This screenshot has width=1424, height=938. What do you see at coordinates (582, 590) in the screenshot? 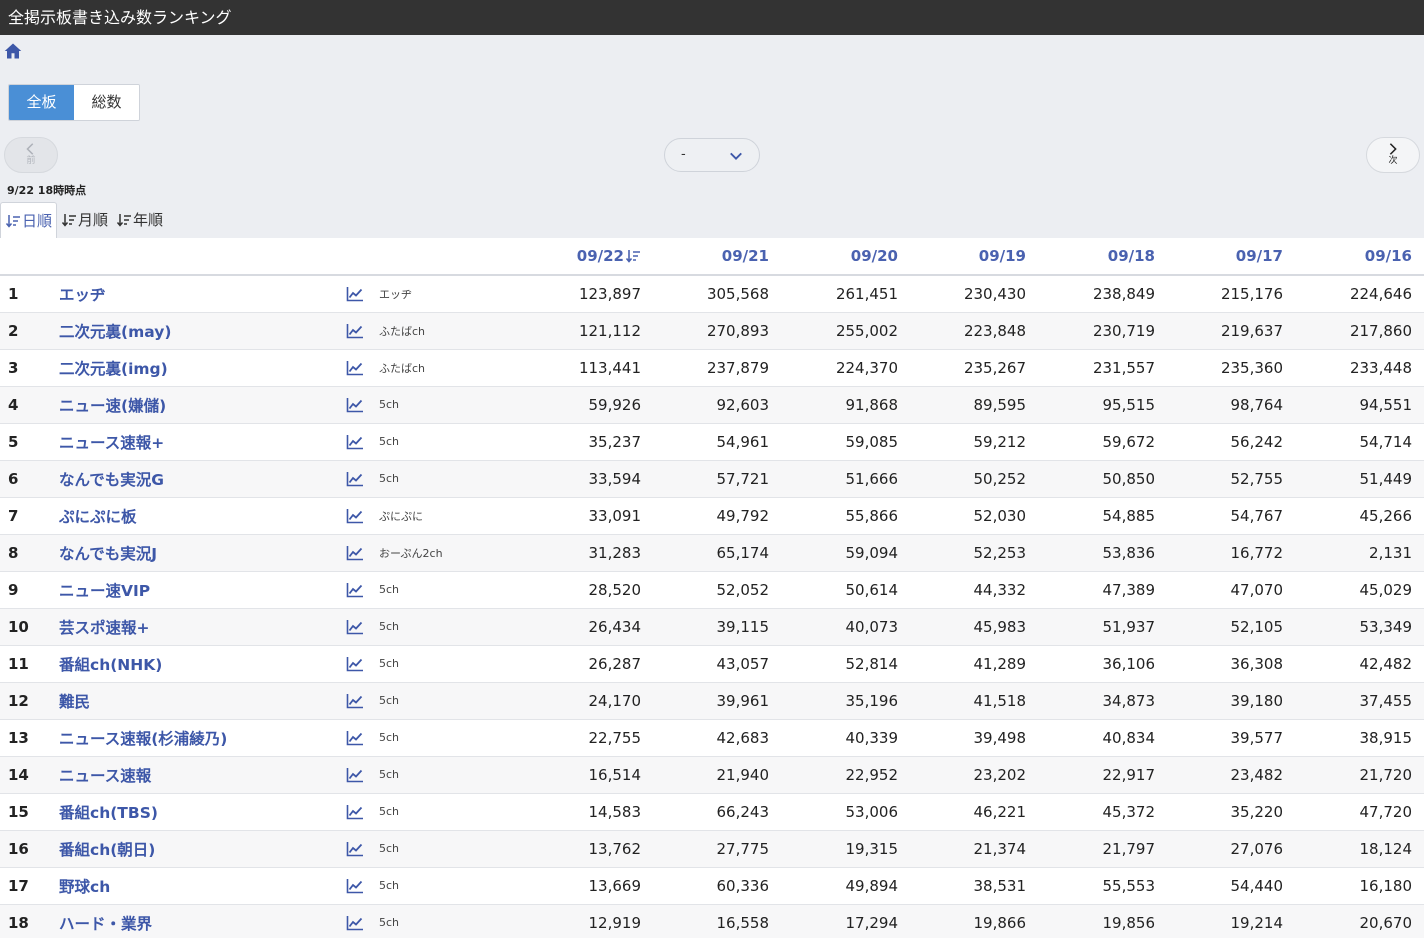
I see `count-cell: 28,520` at bounding box center [582, 590].